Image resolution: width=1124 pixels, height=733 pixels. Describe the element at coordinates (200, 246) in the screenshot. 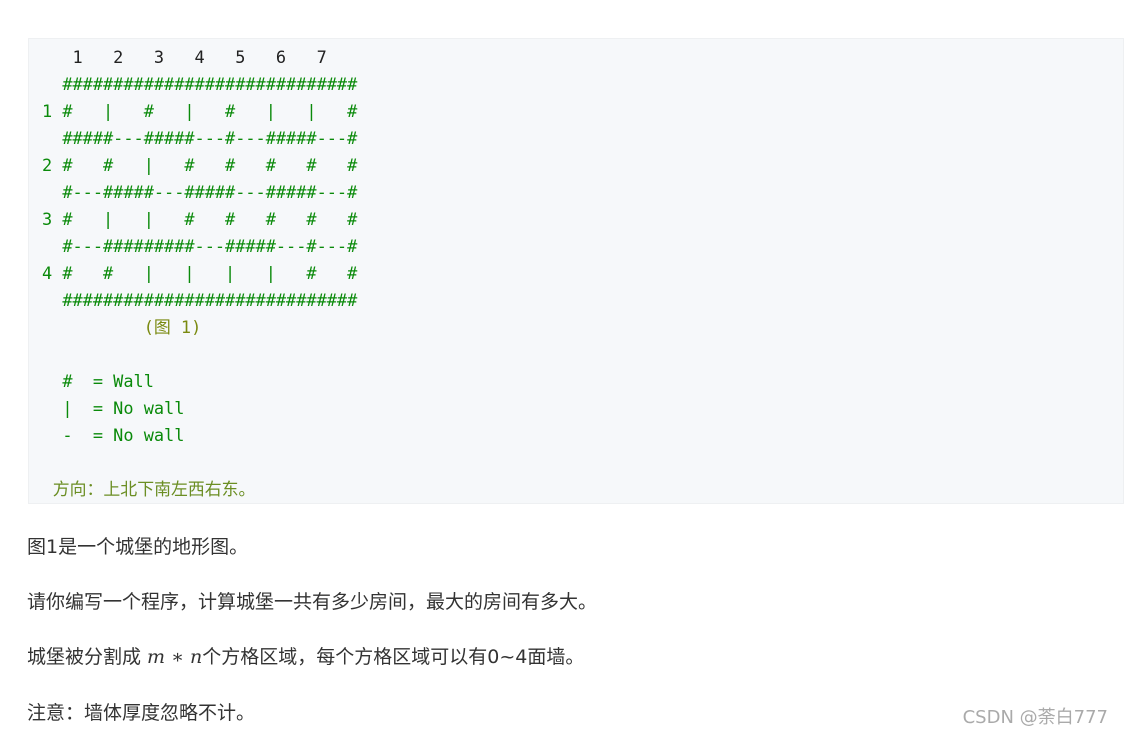

I see `code-line: #---#########---#####---#---#` at that location.